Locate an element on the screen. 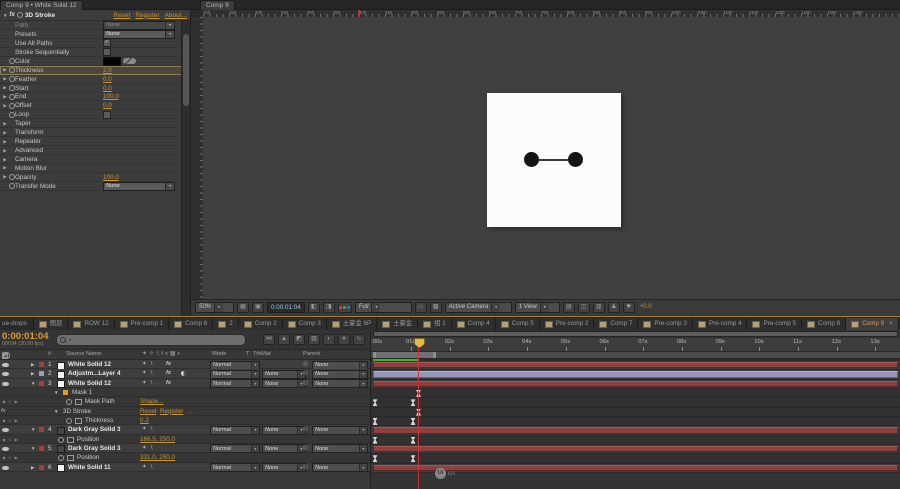 The image size is (900, 489). ec-group-repeater: ▶ Repeater is located at coordinates (91, 141).